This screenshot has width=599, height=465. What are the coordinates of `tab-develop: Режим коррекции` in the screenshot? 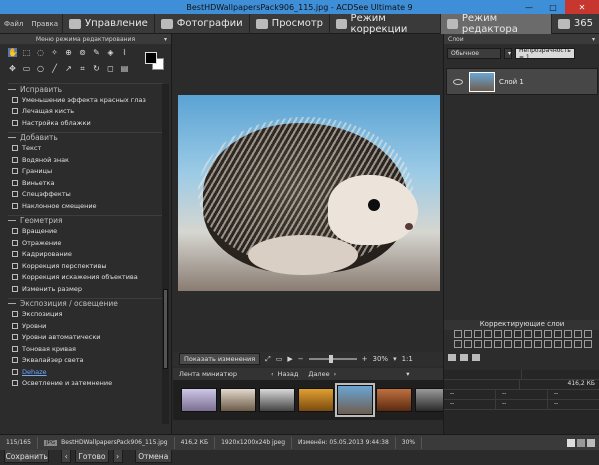 It's located at (384, 24).